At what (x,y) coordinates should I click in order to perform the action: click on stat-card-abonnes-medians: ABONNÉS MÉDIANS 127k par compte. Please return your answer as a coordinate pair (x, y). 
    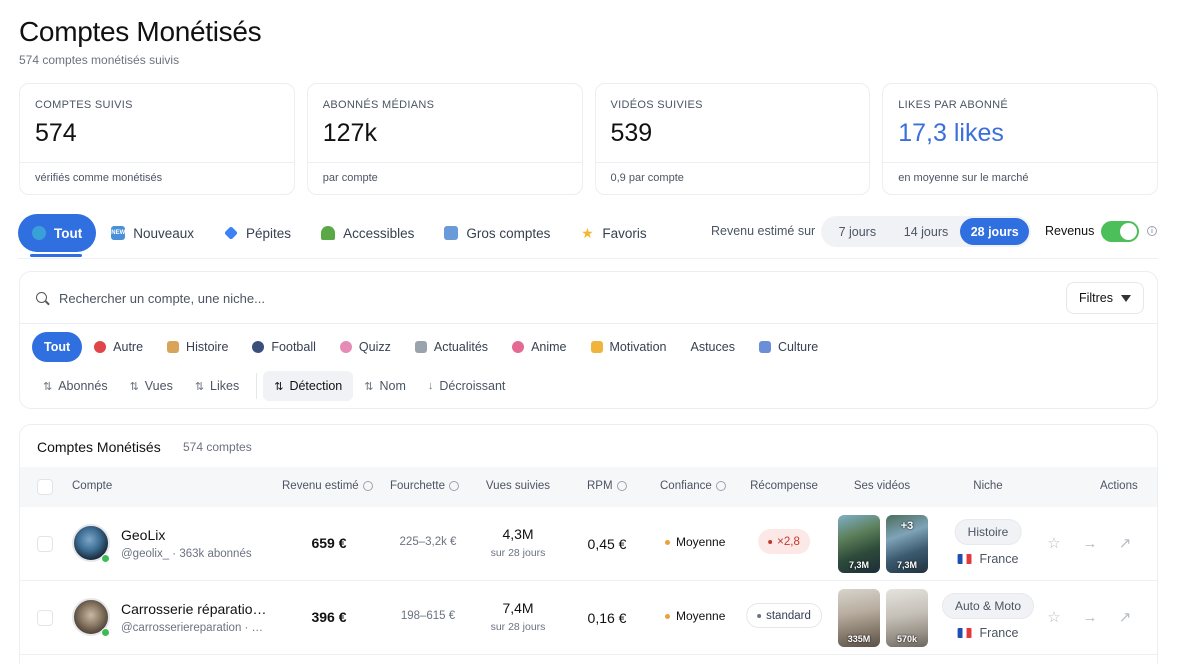
    Looking at the image, I should click on (444, 139).